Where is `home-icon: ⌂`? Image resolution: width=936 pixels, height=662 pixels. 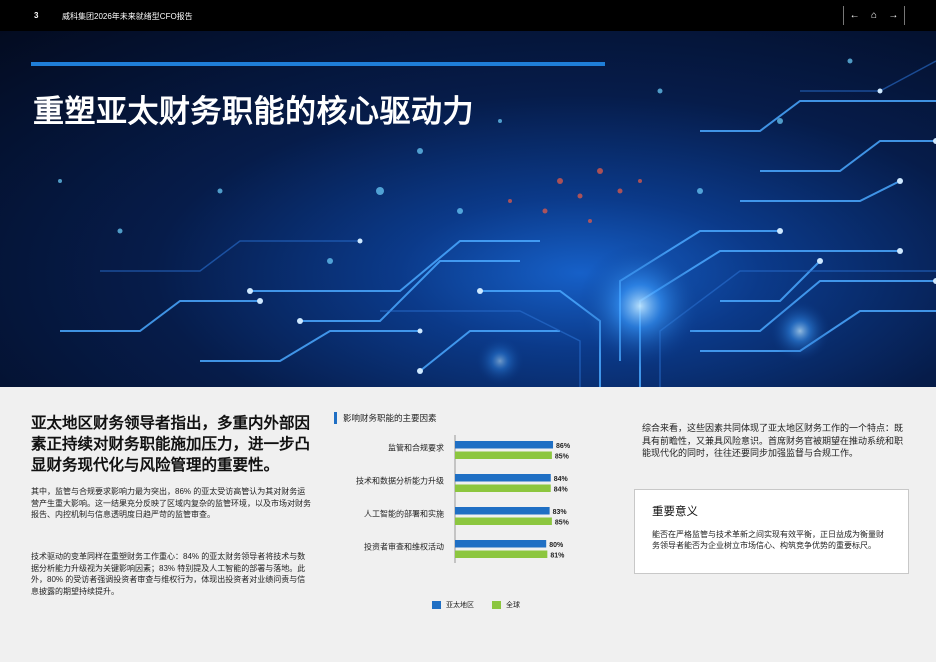 home-icon: ⌂ is located at coordinates (874, 15).